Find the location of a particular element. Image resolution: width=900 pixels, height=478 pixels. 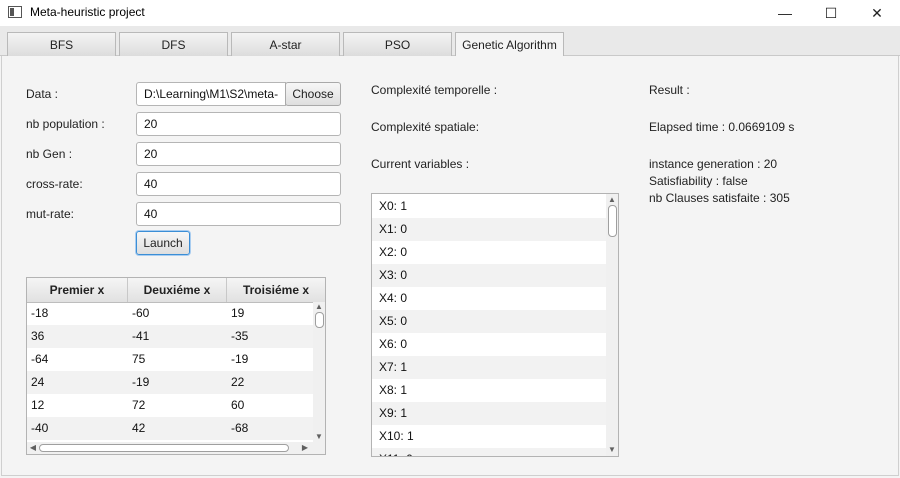

variable-list-item: X11: 0 is located at coordinates (489, 452).